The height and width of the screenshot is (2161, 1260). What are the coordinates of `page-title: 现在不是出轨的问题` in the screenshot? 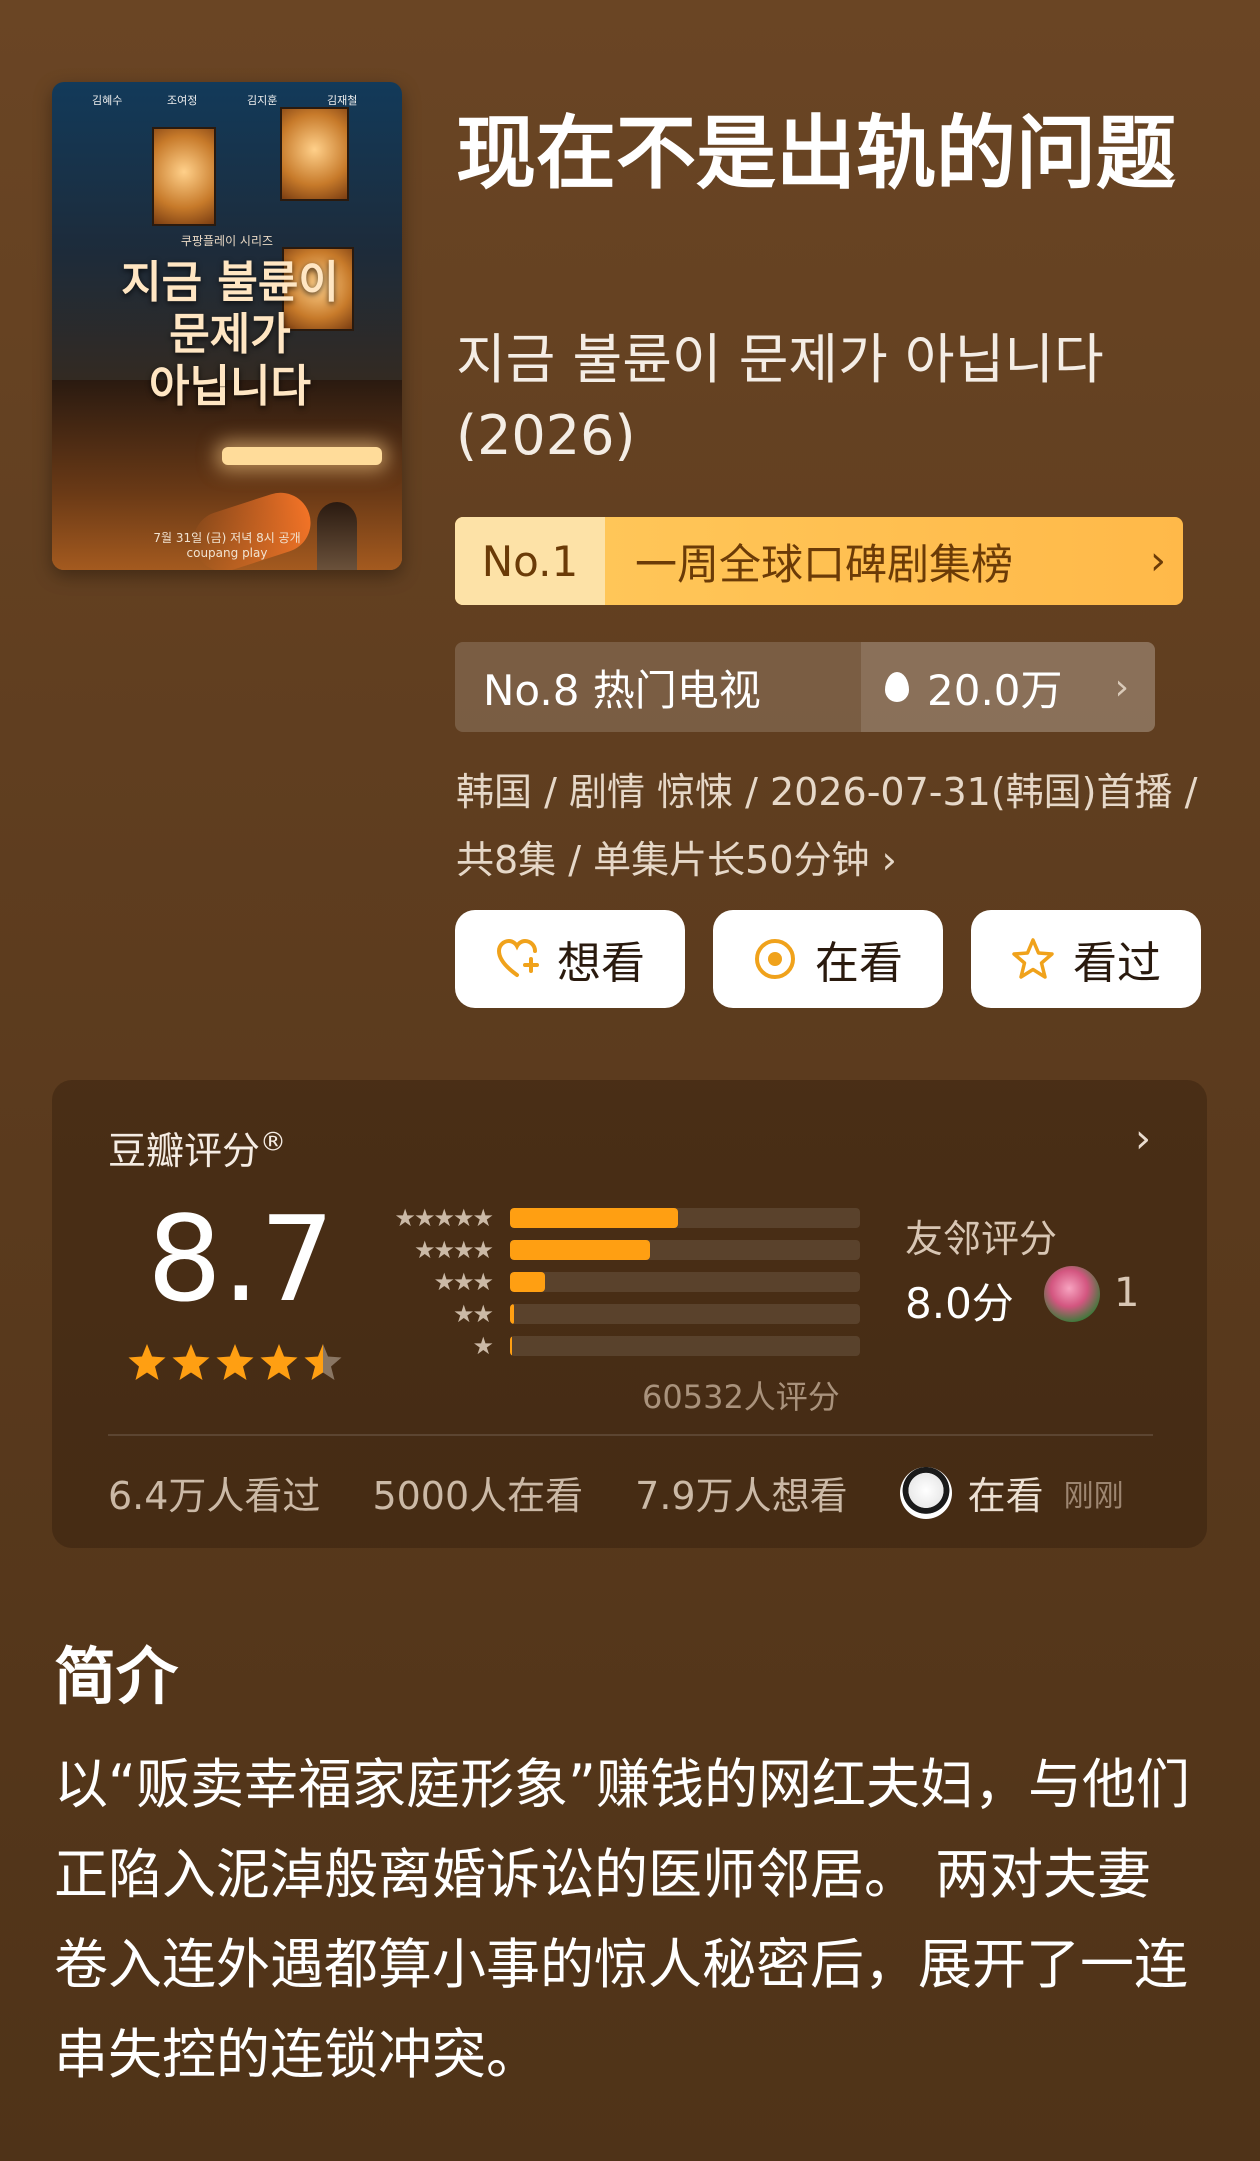 It's located at (816, 153).